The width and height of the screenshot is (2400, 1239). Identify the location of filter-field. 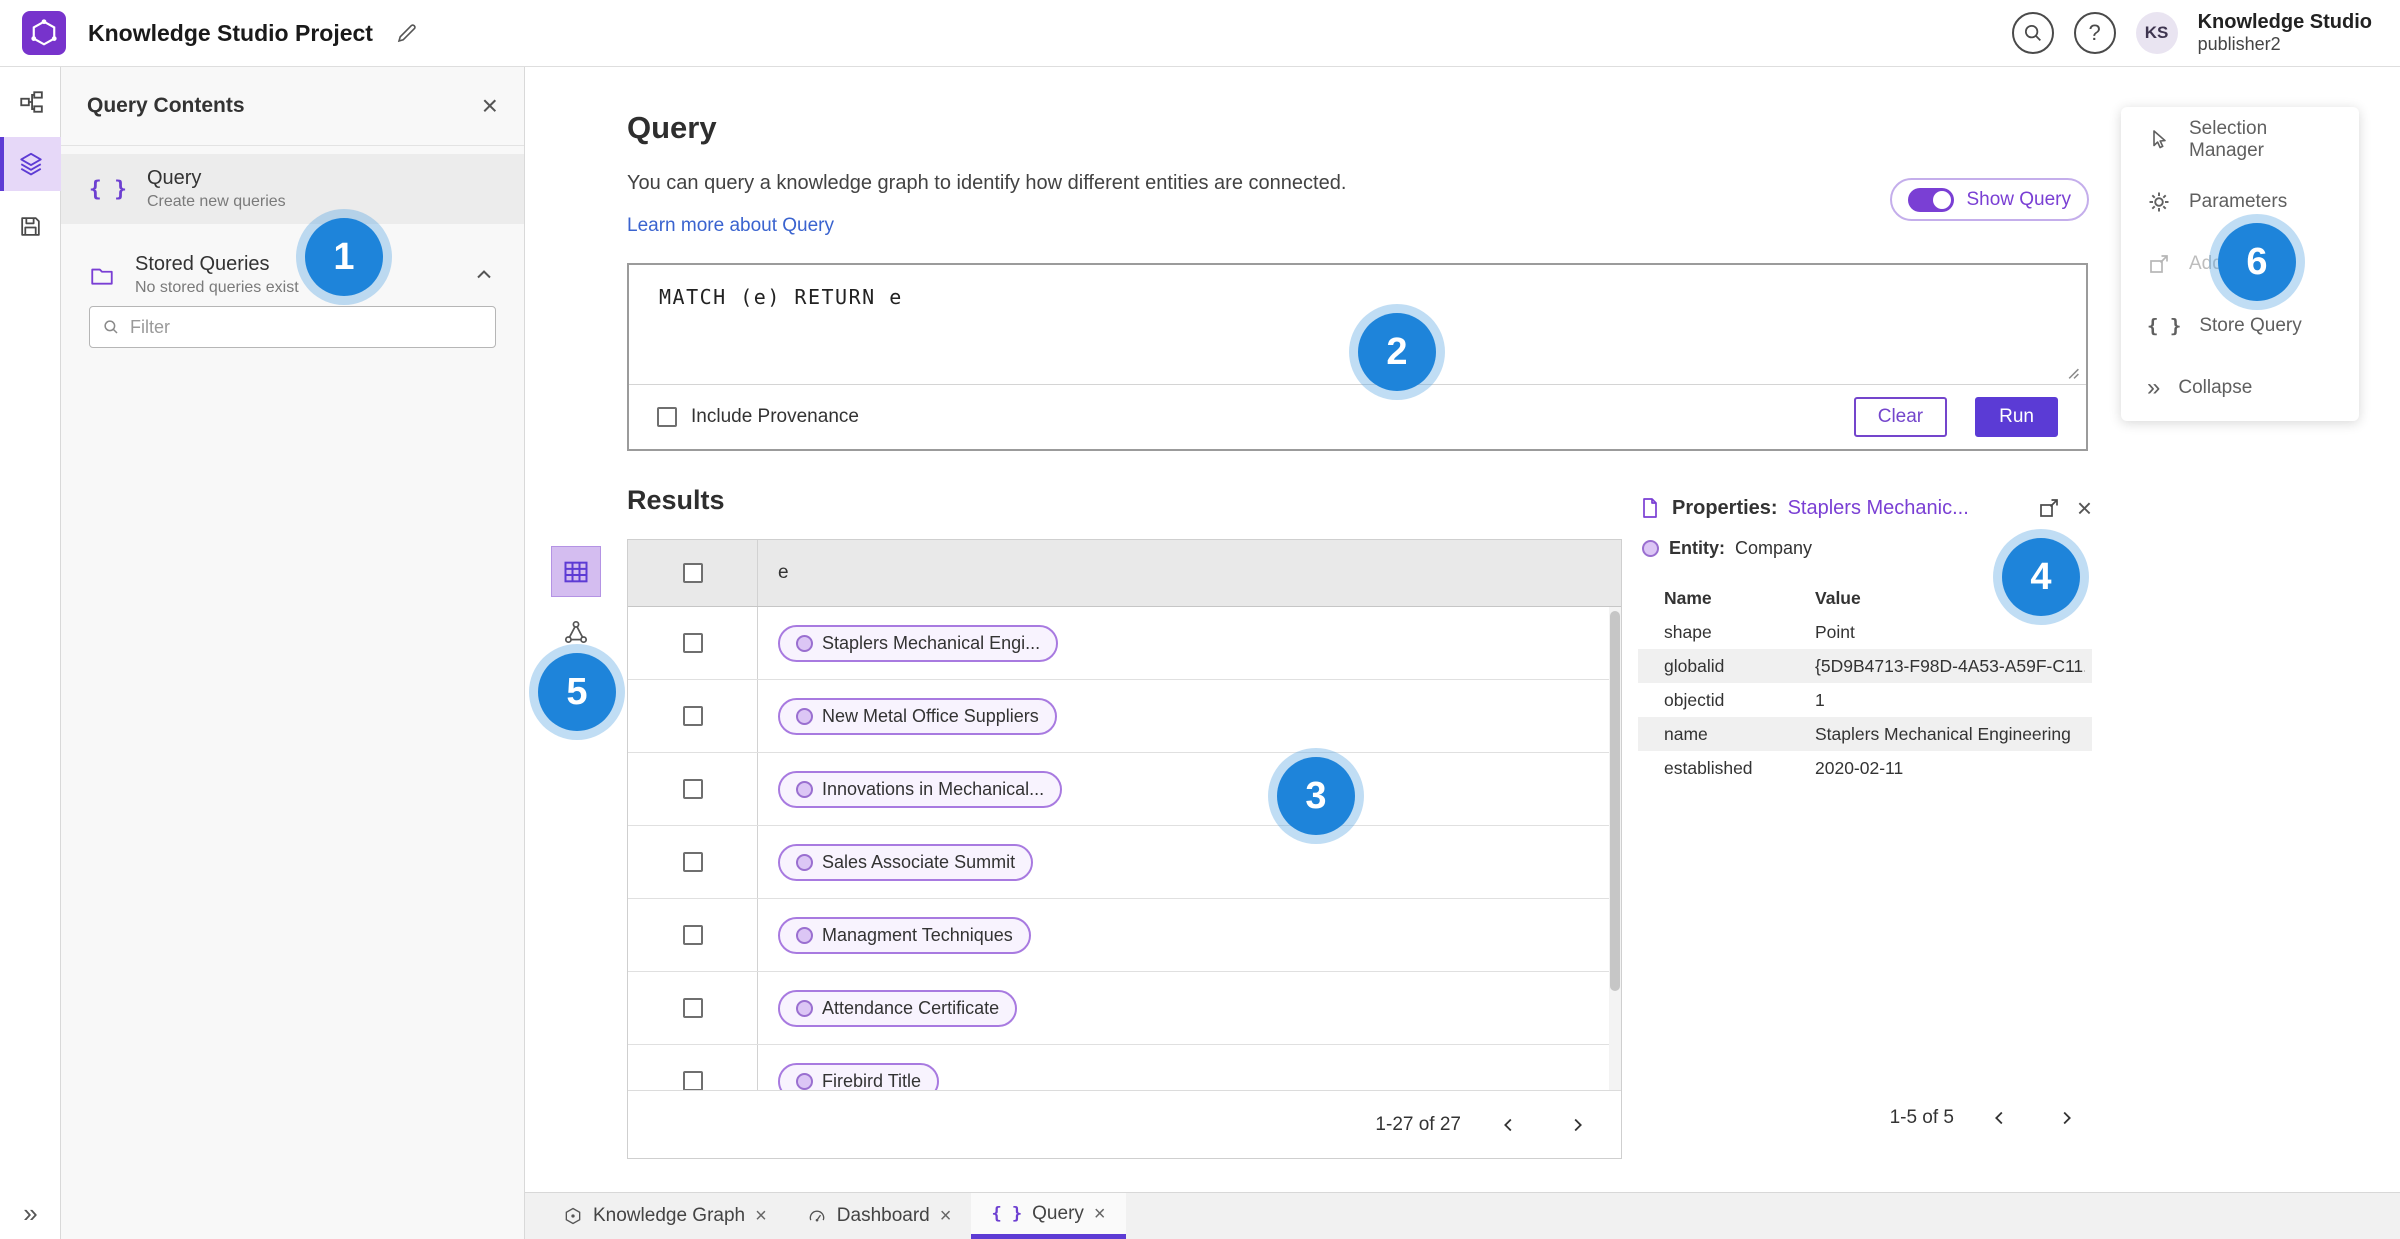
(292, 327).